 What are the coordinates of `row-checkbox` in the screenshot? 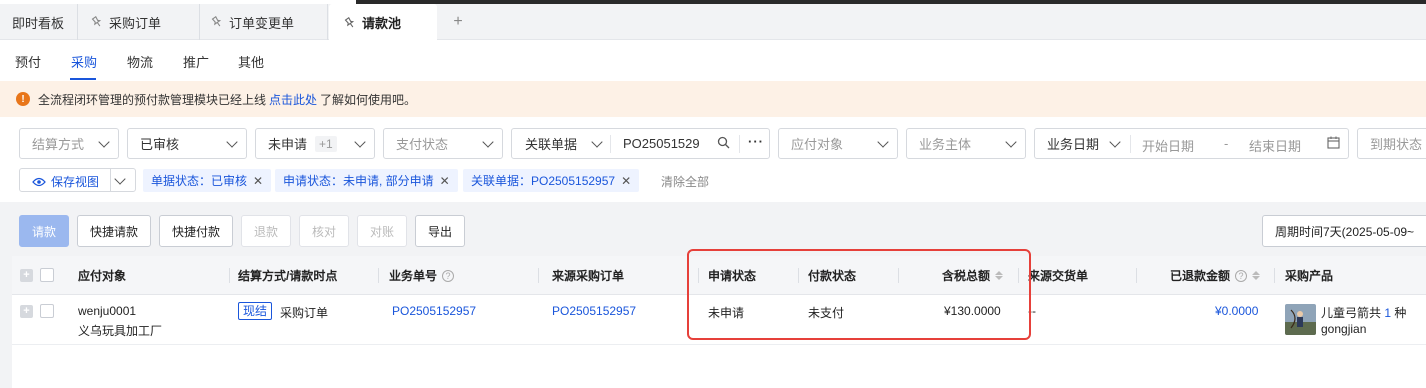 It's located at (47, 311).